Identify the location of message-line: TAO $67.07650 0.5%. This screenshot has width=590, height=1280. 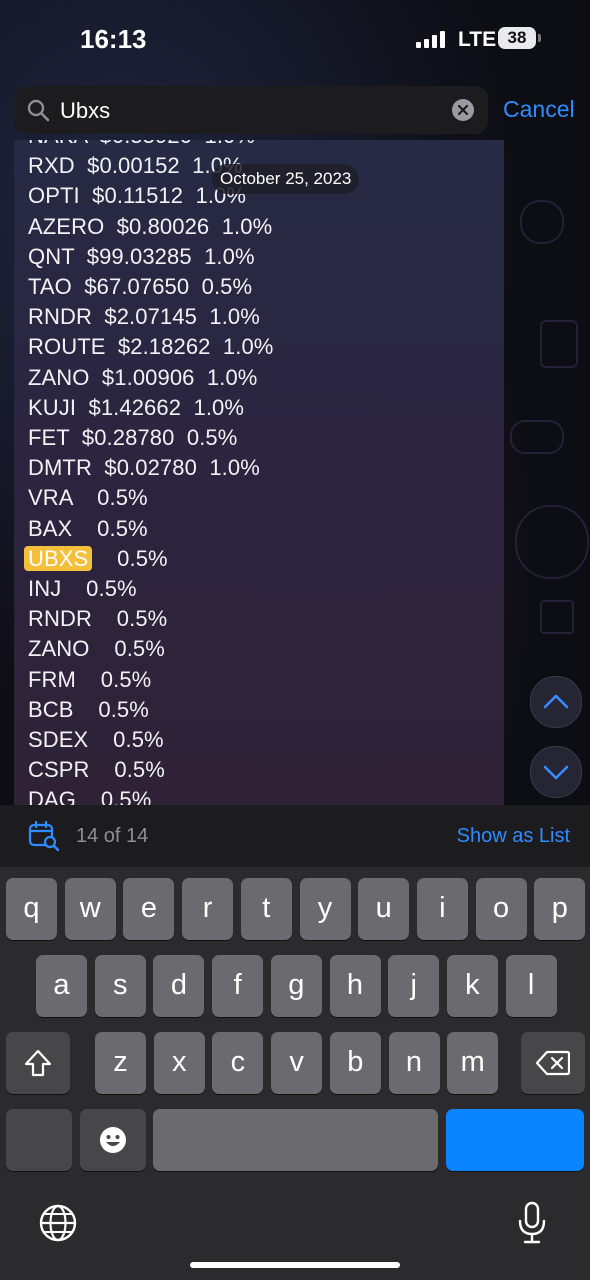
(140, 286).